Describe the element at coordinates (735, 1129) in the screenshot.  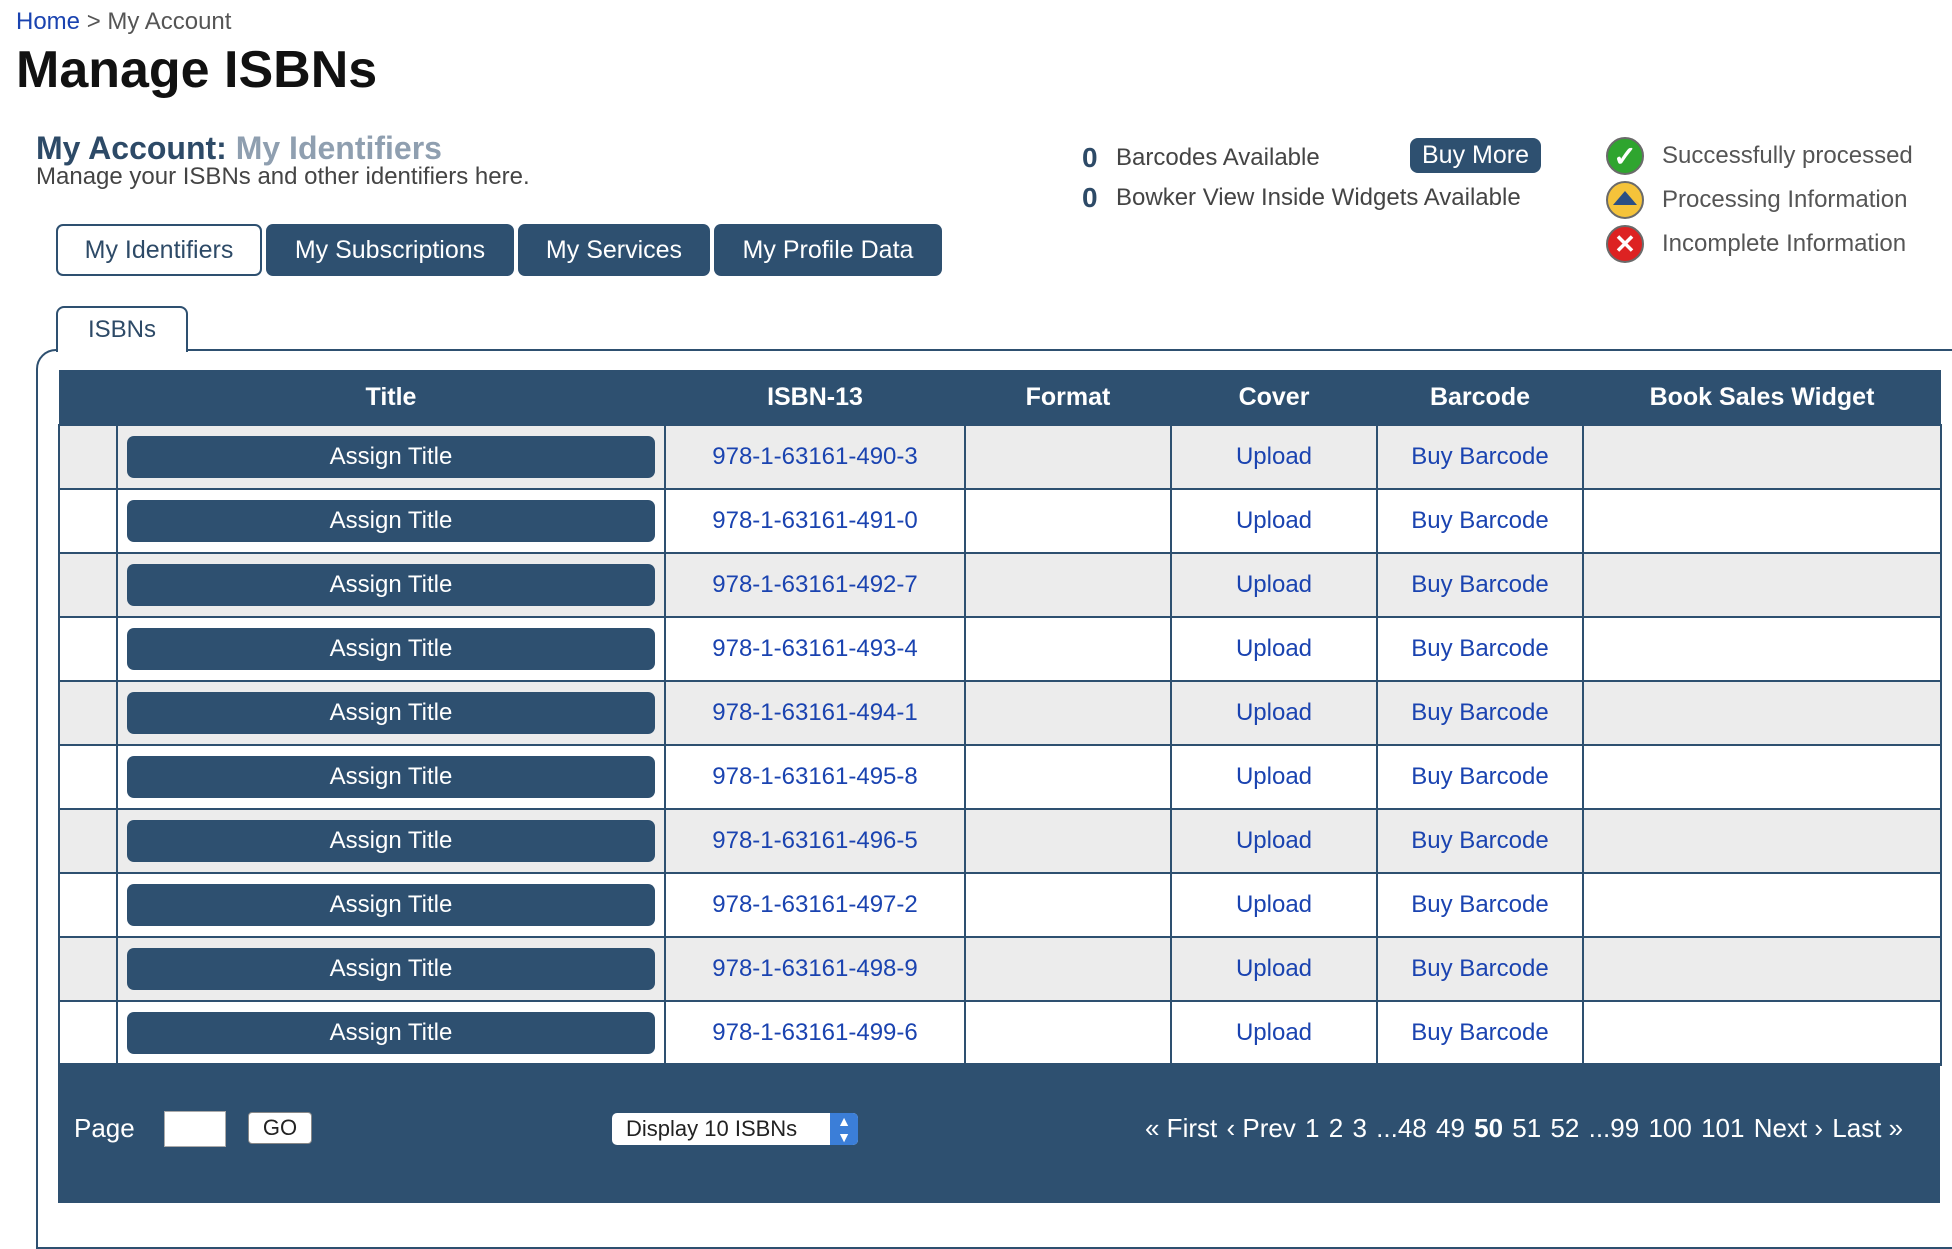
I see `display-count-select: Display 10 ISBNs ▲ ▼` at that location.